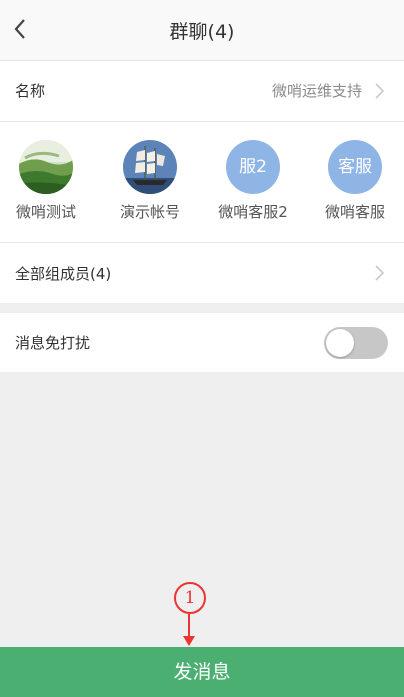 The image size is (404, 697). What do you see at coordinates (202, 91) in the screenshot?
I see `group-name-row: 名称 微哨运维支持` at bounding box center [202, 91].